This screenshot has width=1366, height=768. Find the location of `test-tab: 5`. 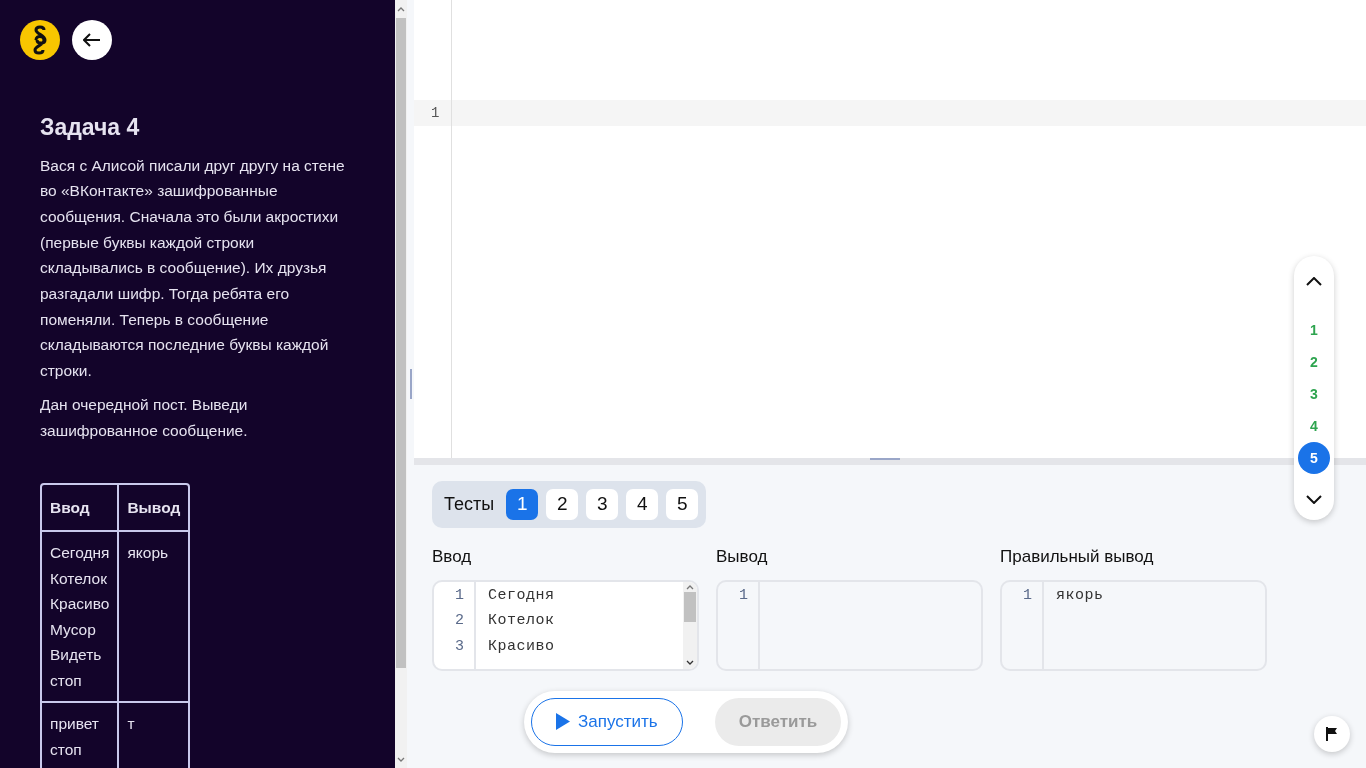

test-tab: 5 is located at coordinates (682, 504).